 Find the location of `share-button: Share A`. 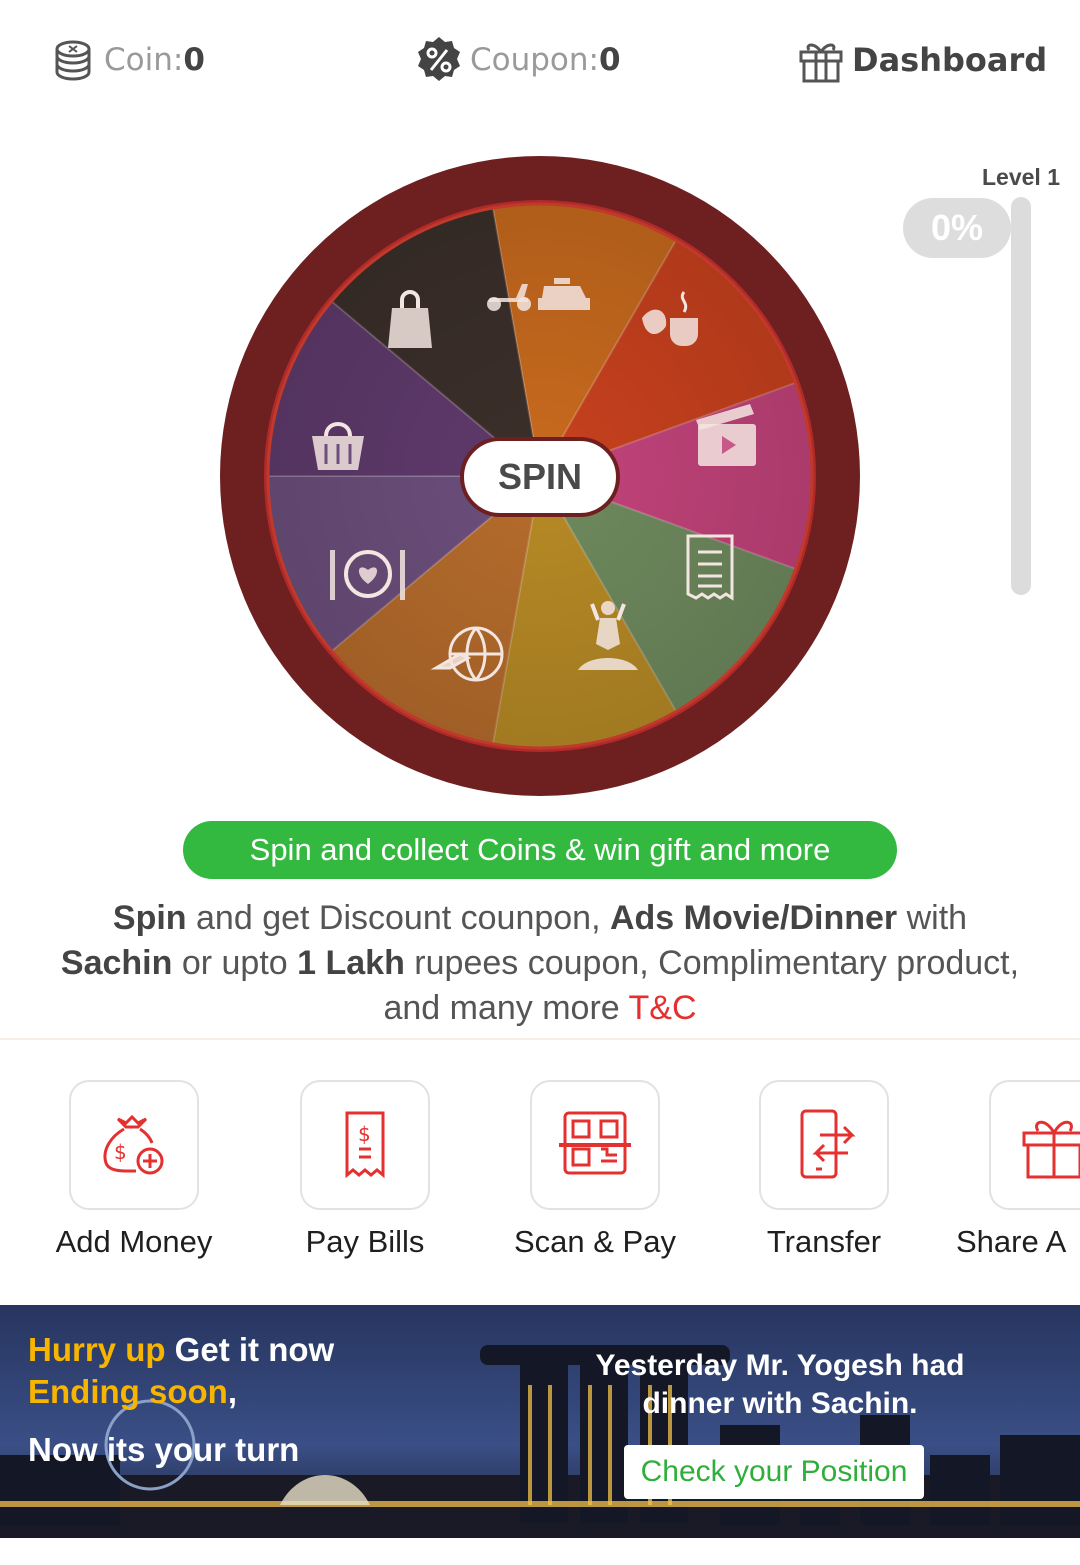

share-button: Share A is located at coordinates (1017, 1175).